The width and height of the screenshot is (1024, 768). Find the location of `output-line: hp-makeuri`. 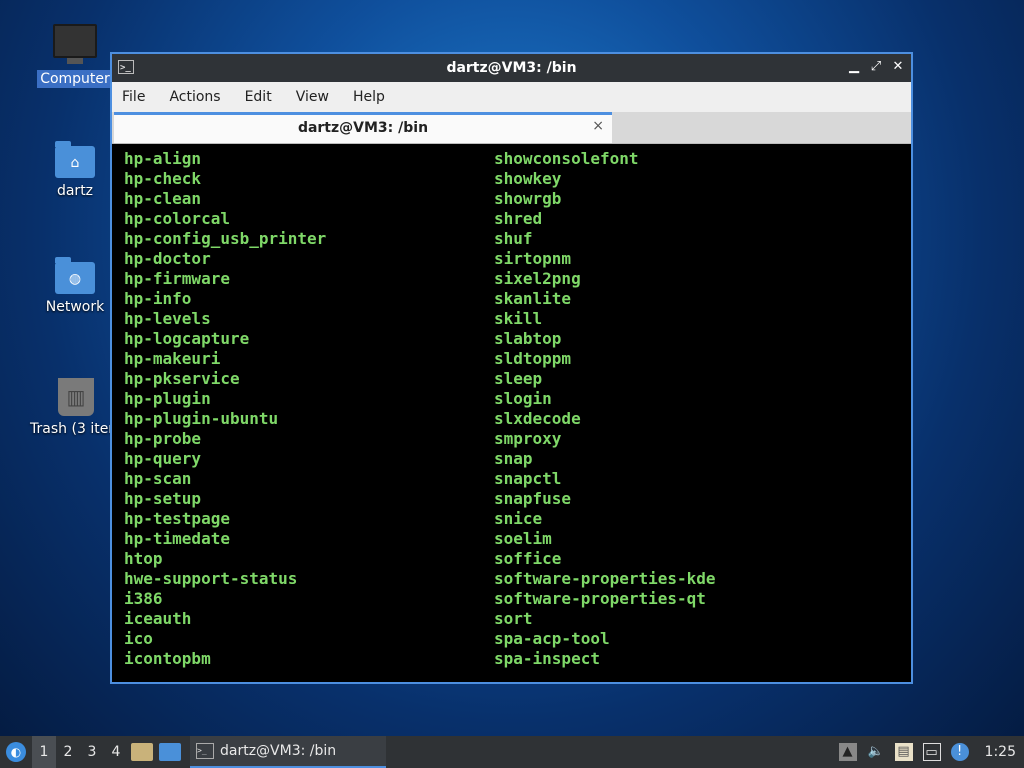

output-line: hp-makeuri is located at coordinates (172, 358).